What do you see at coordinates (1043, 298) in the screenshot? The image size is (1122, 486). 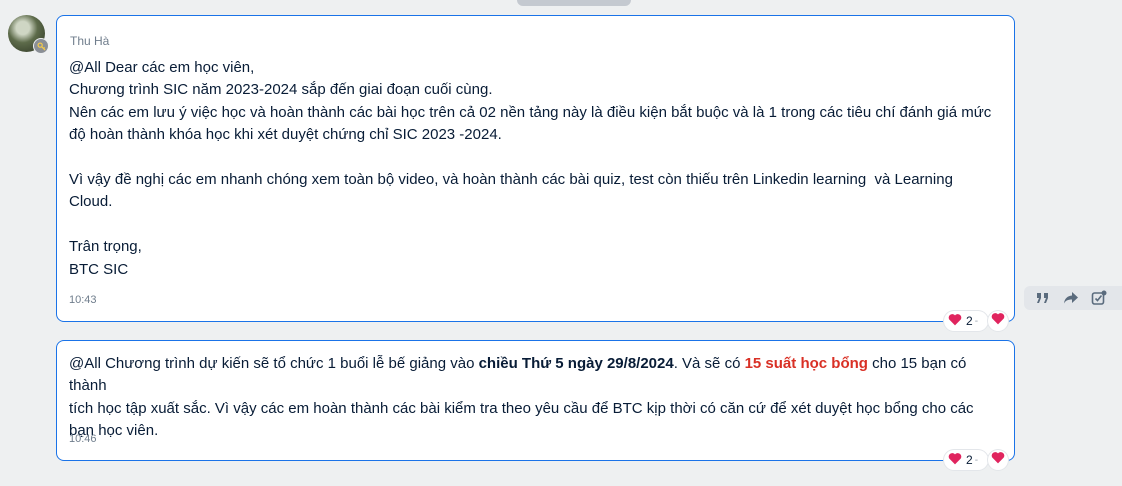 I see `quote-icon` at bounding box center [1043, 298].